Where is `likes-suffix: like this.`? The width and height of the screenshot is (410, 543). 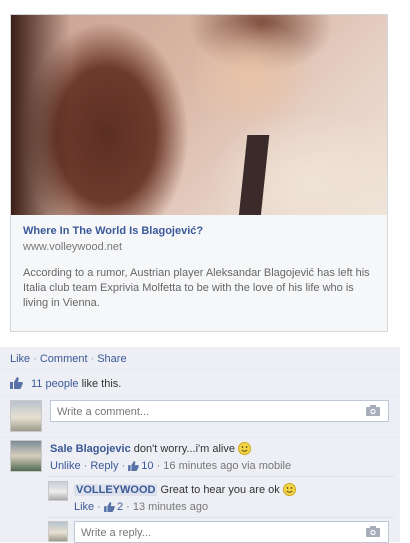 likes-suffix: like this. is located at coordinates (101, 384).